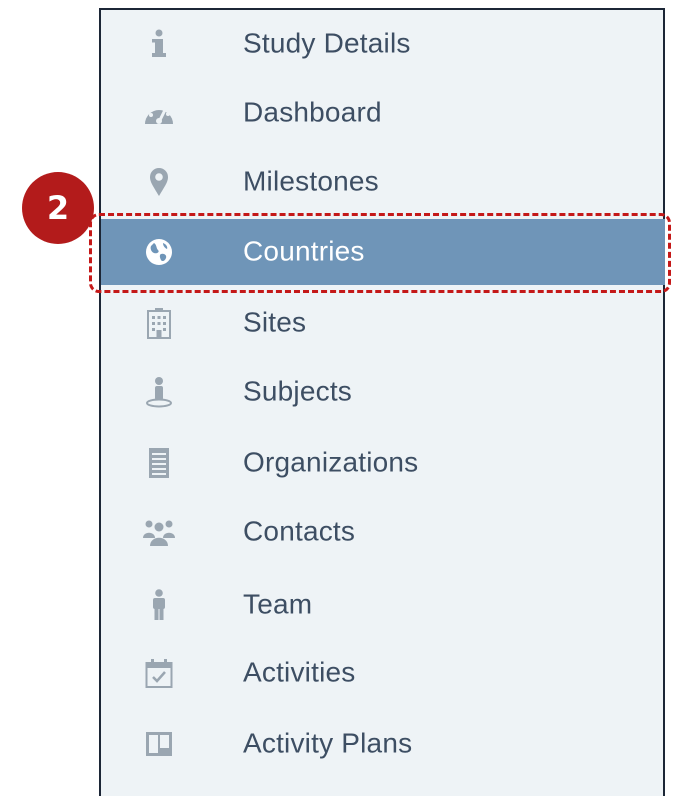  Describe the element at coordinates (159, 463) in the screenshot. I see `document-list-icon` at that location.